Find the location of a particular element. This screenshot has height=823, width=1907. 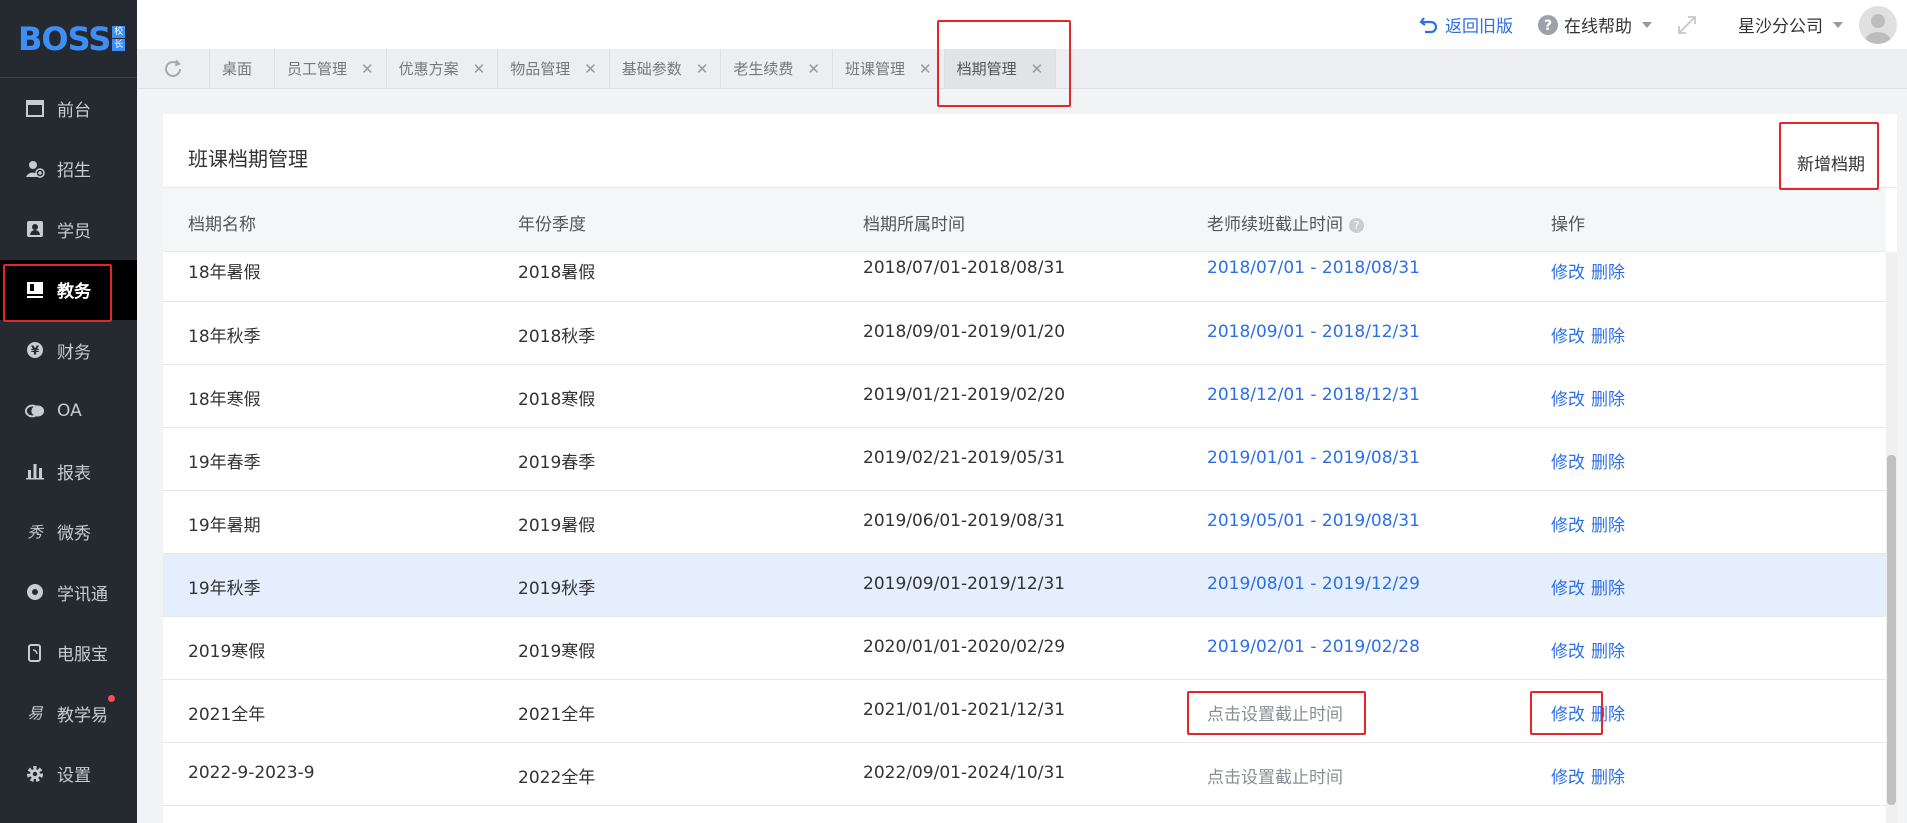

cell-season: 2019春季 is located at coordinates (557, 463).